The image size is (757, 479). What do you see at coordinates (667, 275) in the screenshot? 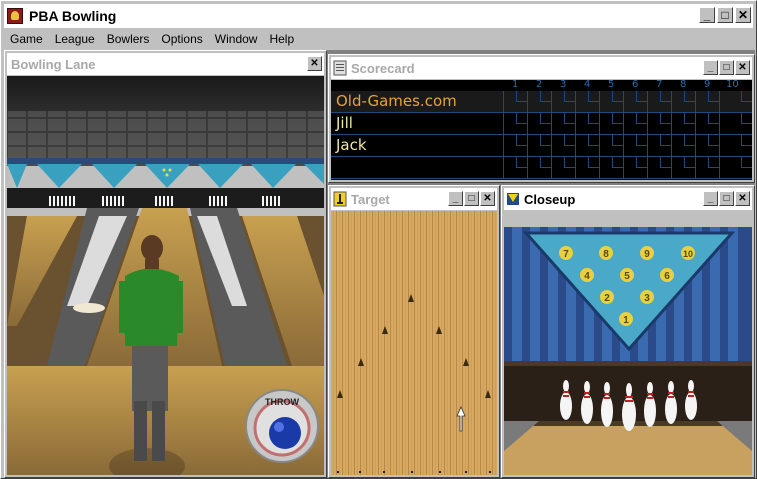
I see `pin-indicator: 6` at bounding box center [667, 275].